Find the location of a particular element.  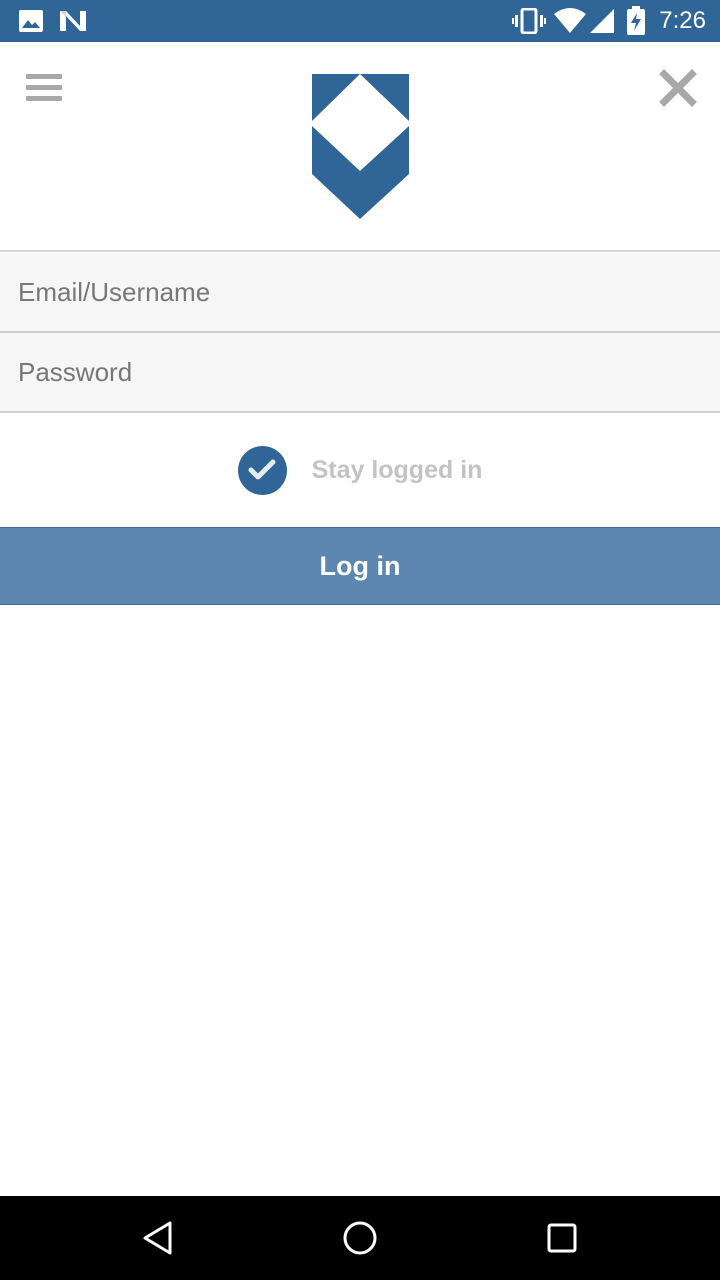

wifi-icon is located at coordinates (570, 21).